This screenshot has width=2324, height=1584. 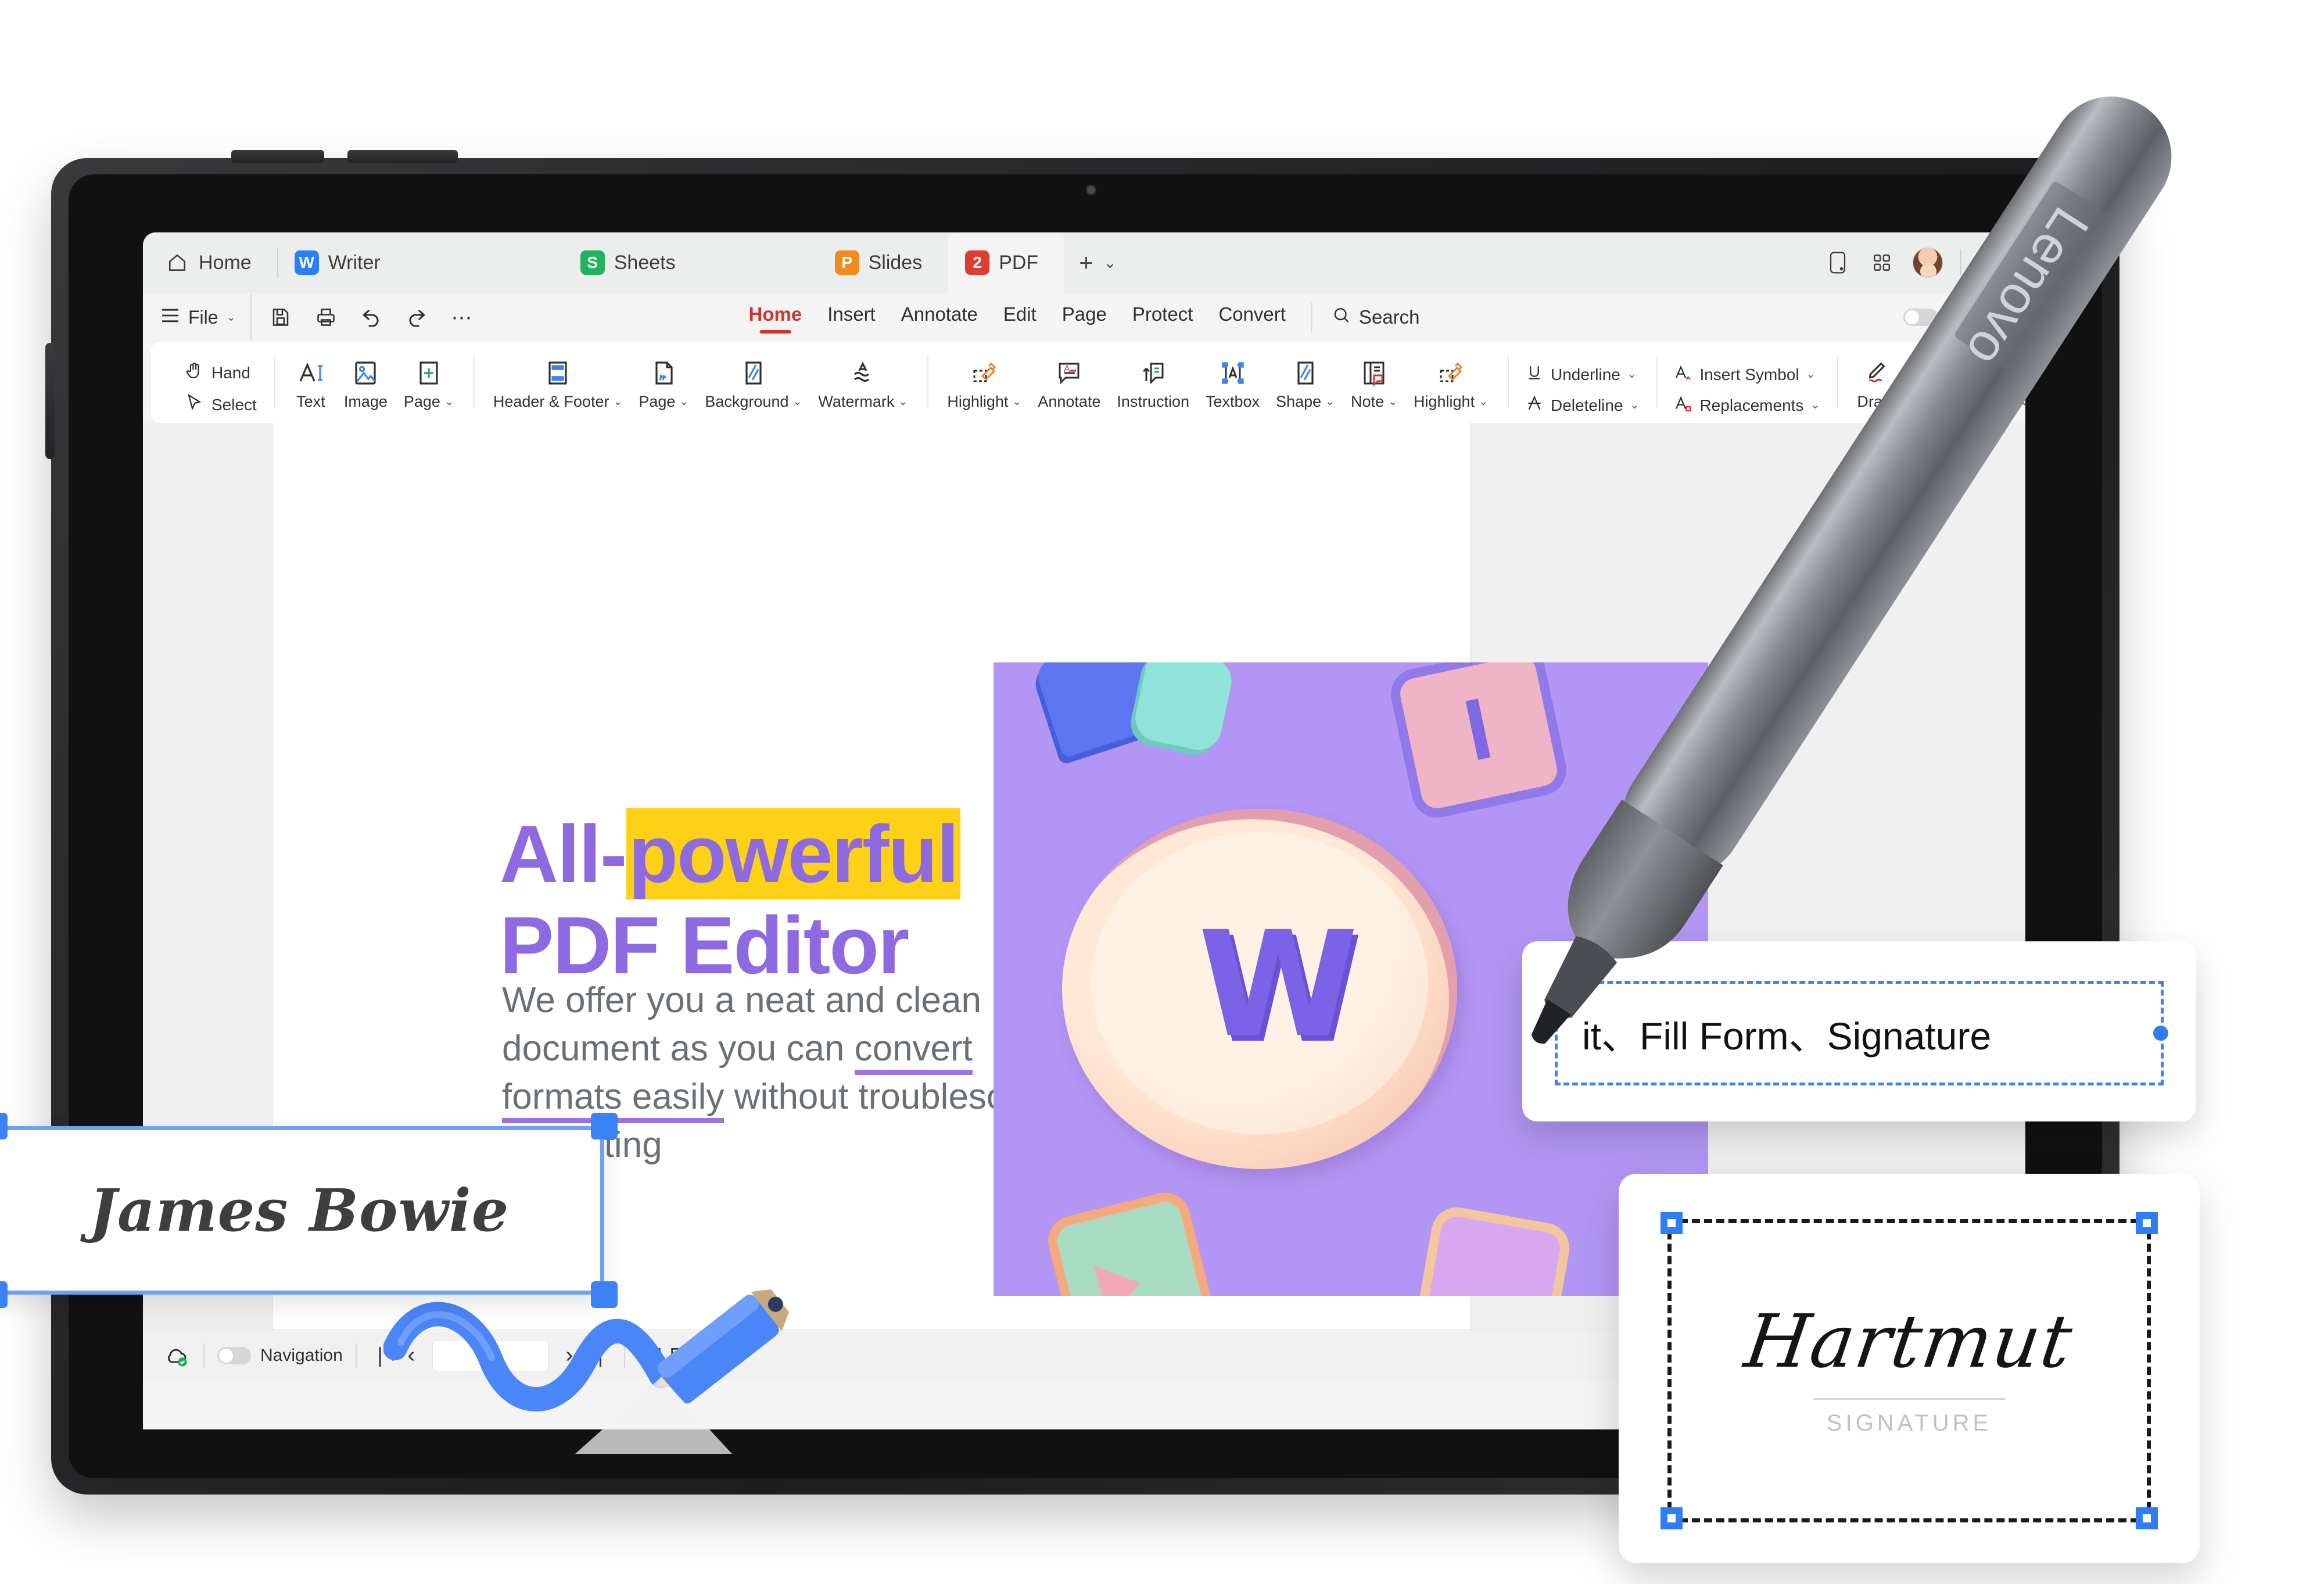 I want to click on tab-label: Slides, so click(x=895, y=262).